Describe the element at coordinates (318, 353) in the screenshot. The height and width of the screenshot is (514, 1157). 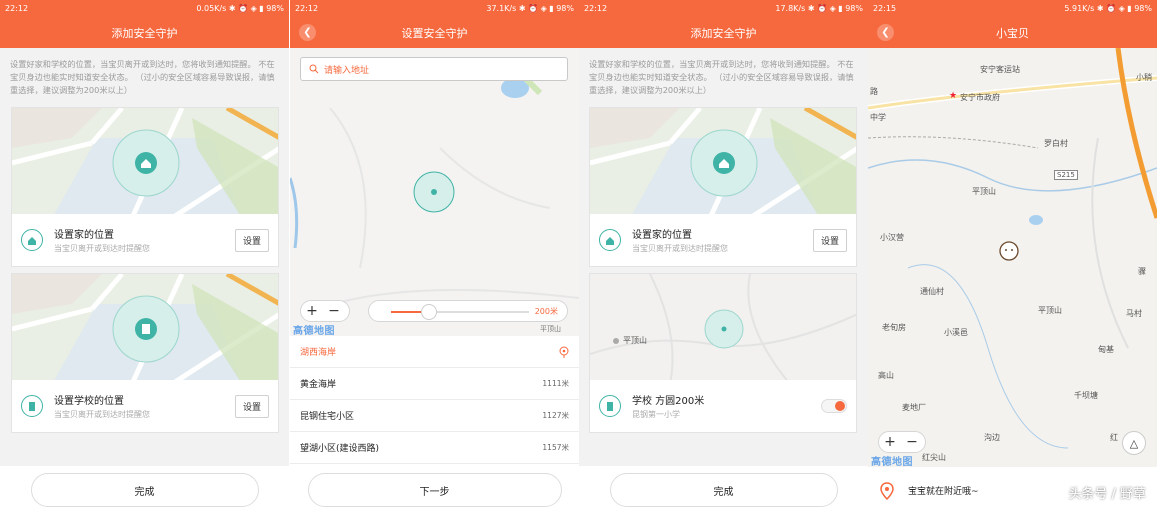
I see `result-name: 湖西海岸` at that location.